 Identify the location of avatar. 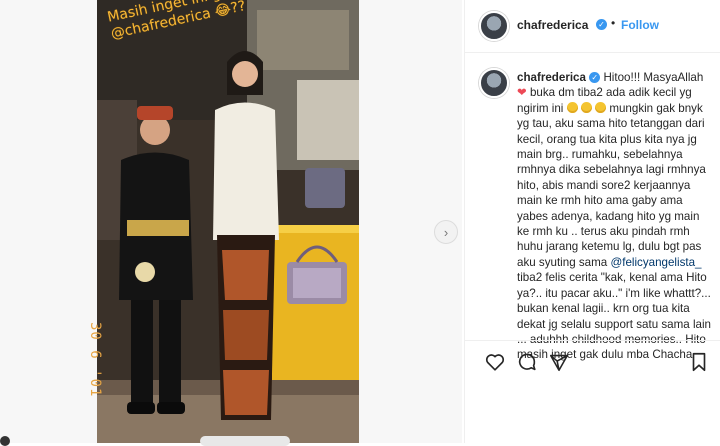
(494, 26).